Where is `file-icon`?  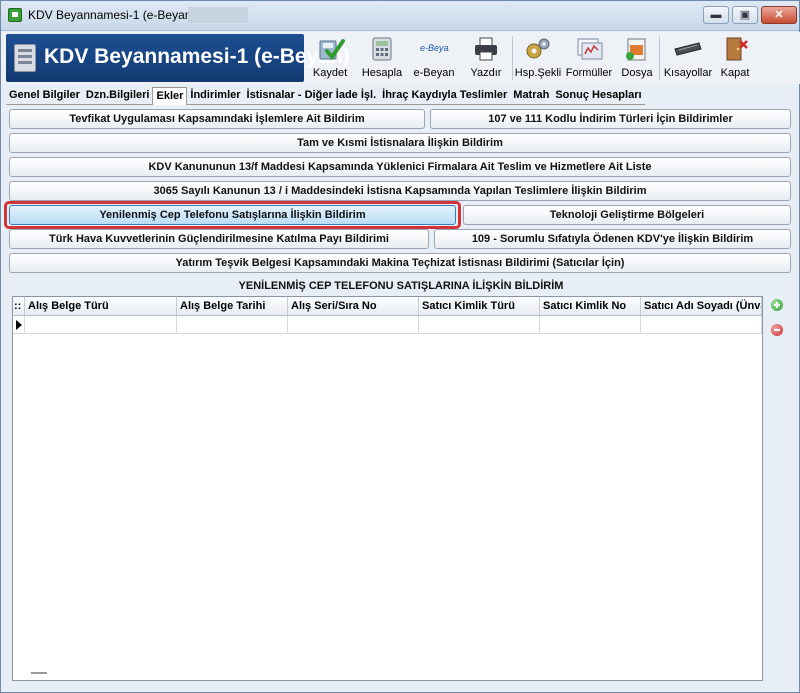
file-icon is located at coordinates (636, 49).